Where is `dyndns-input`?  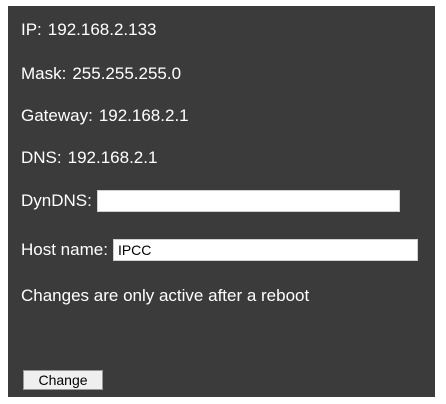 dyndns-input is located at coordinates (248, 201).